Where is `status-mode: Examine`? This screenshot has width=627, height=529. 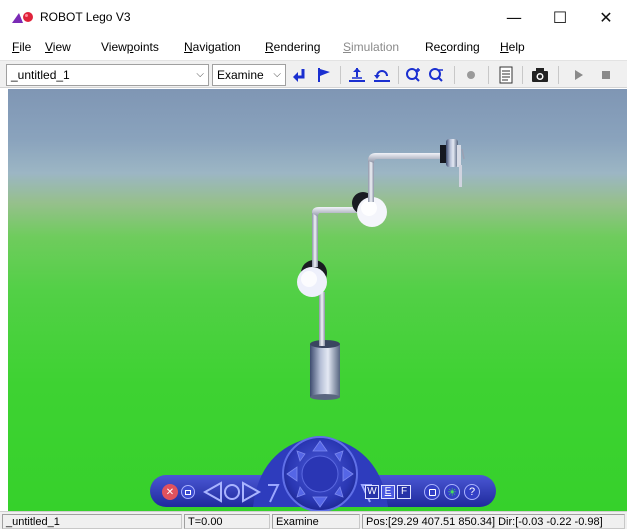 status-mode: Examine is located at coordinates (316, 521).